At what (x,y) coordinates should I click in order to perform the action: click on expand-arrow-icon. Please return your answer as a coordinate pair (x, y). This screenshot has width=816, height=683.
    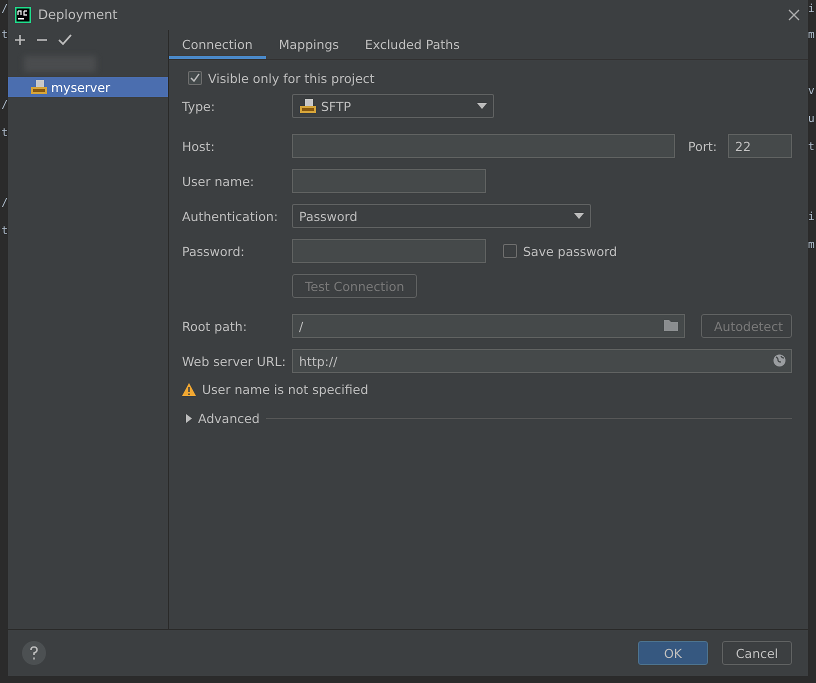
    Looking at the image, I should click on (189, 418).